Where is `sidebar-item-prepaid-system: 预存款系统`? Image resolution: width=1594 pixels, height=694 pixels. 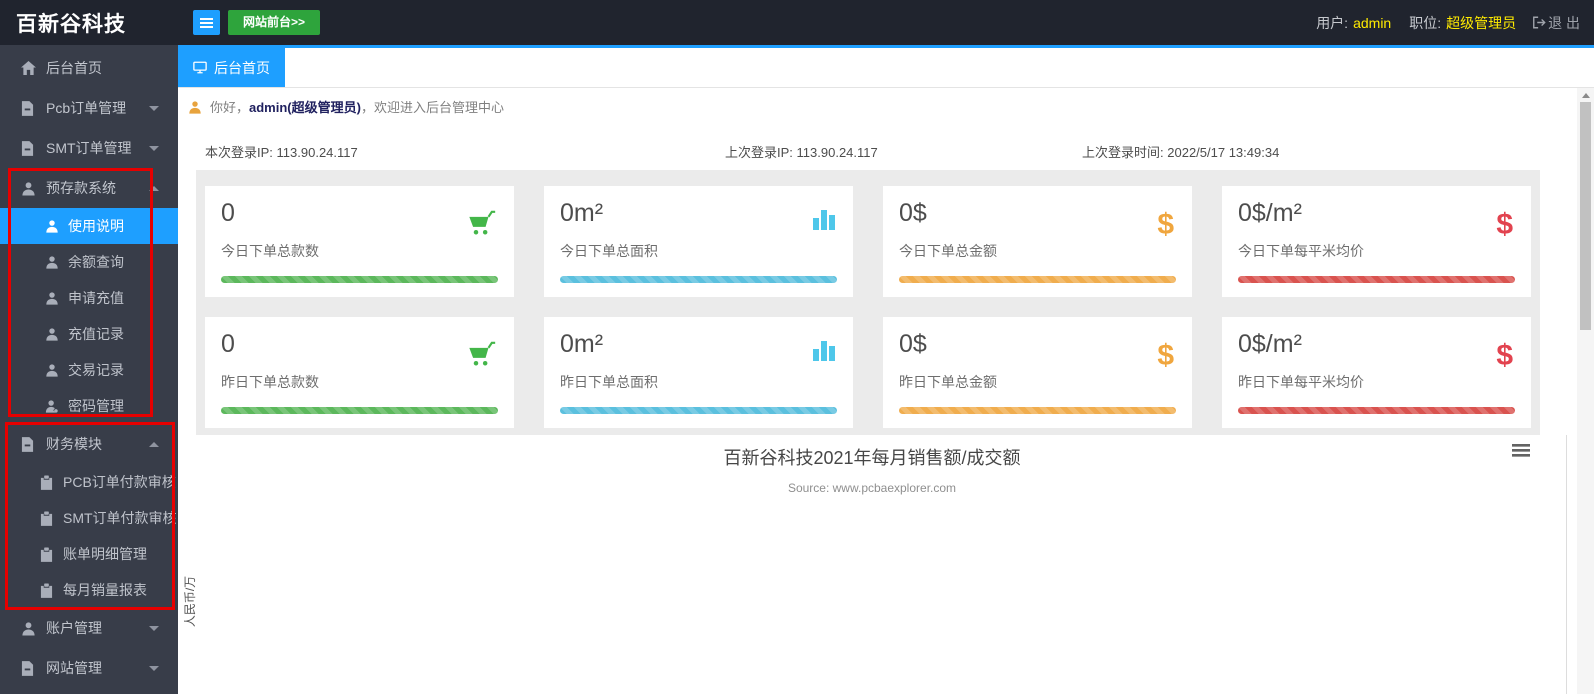 sidebar-item-prepaid-system: 预存款系统 is located at coordinates (89, 188).